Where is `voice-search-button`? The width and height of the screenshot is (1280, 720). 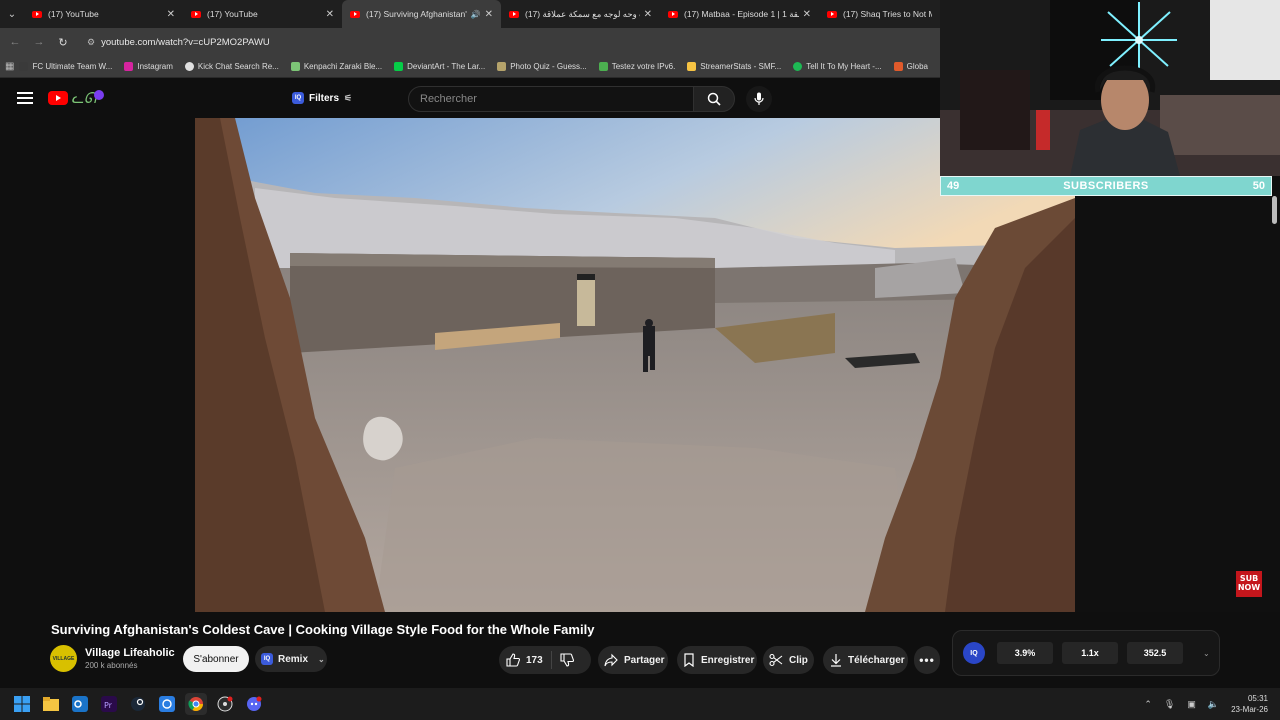 voice-search-button is located at coordinates (759, 99).